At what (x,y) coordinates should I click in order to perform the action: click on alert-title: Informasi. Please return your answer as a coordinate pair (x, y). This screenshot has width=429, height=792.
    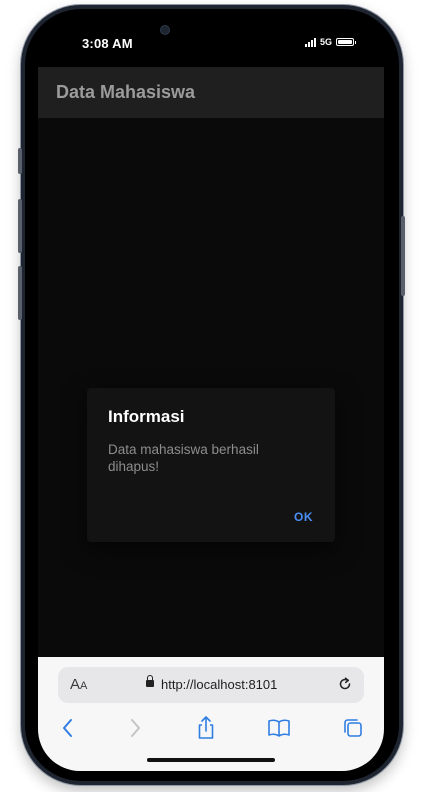
    Looking at the image, I should click on (146, 416).